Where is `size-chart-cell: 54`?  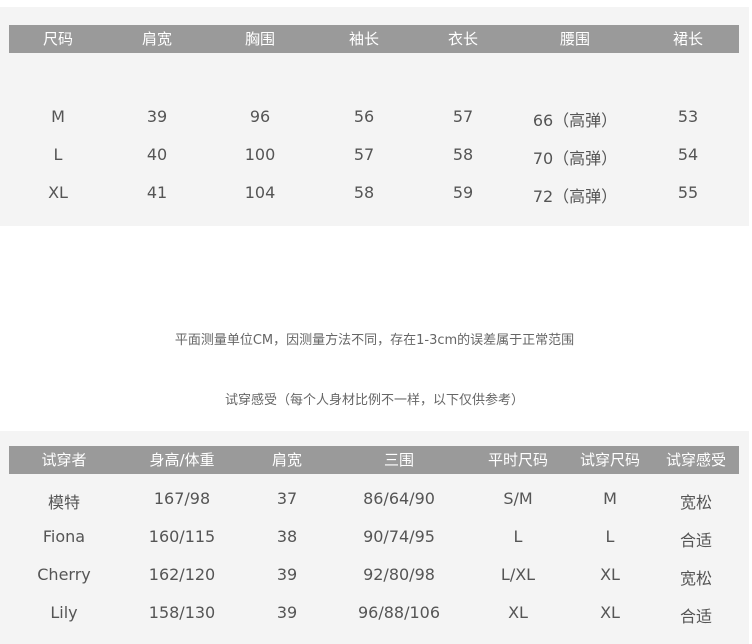 size-chart-cell: 54 is located at coordinates (688, 154).